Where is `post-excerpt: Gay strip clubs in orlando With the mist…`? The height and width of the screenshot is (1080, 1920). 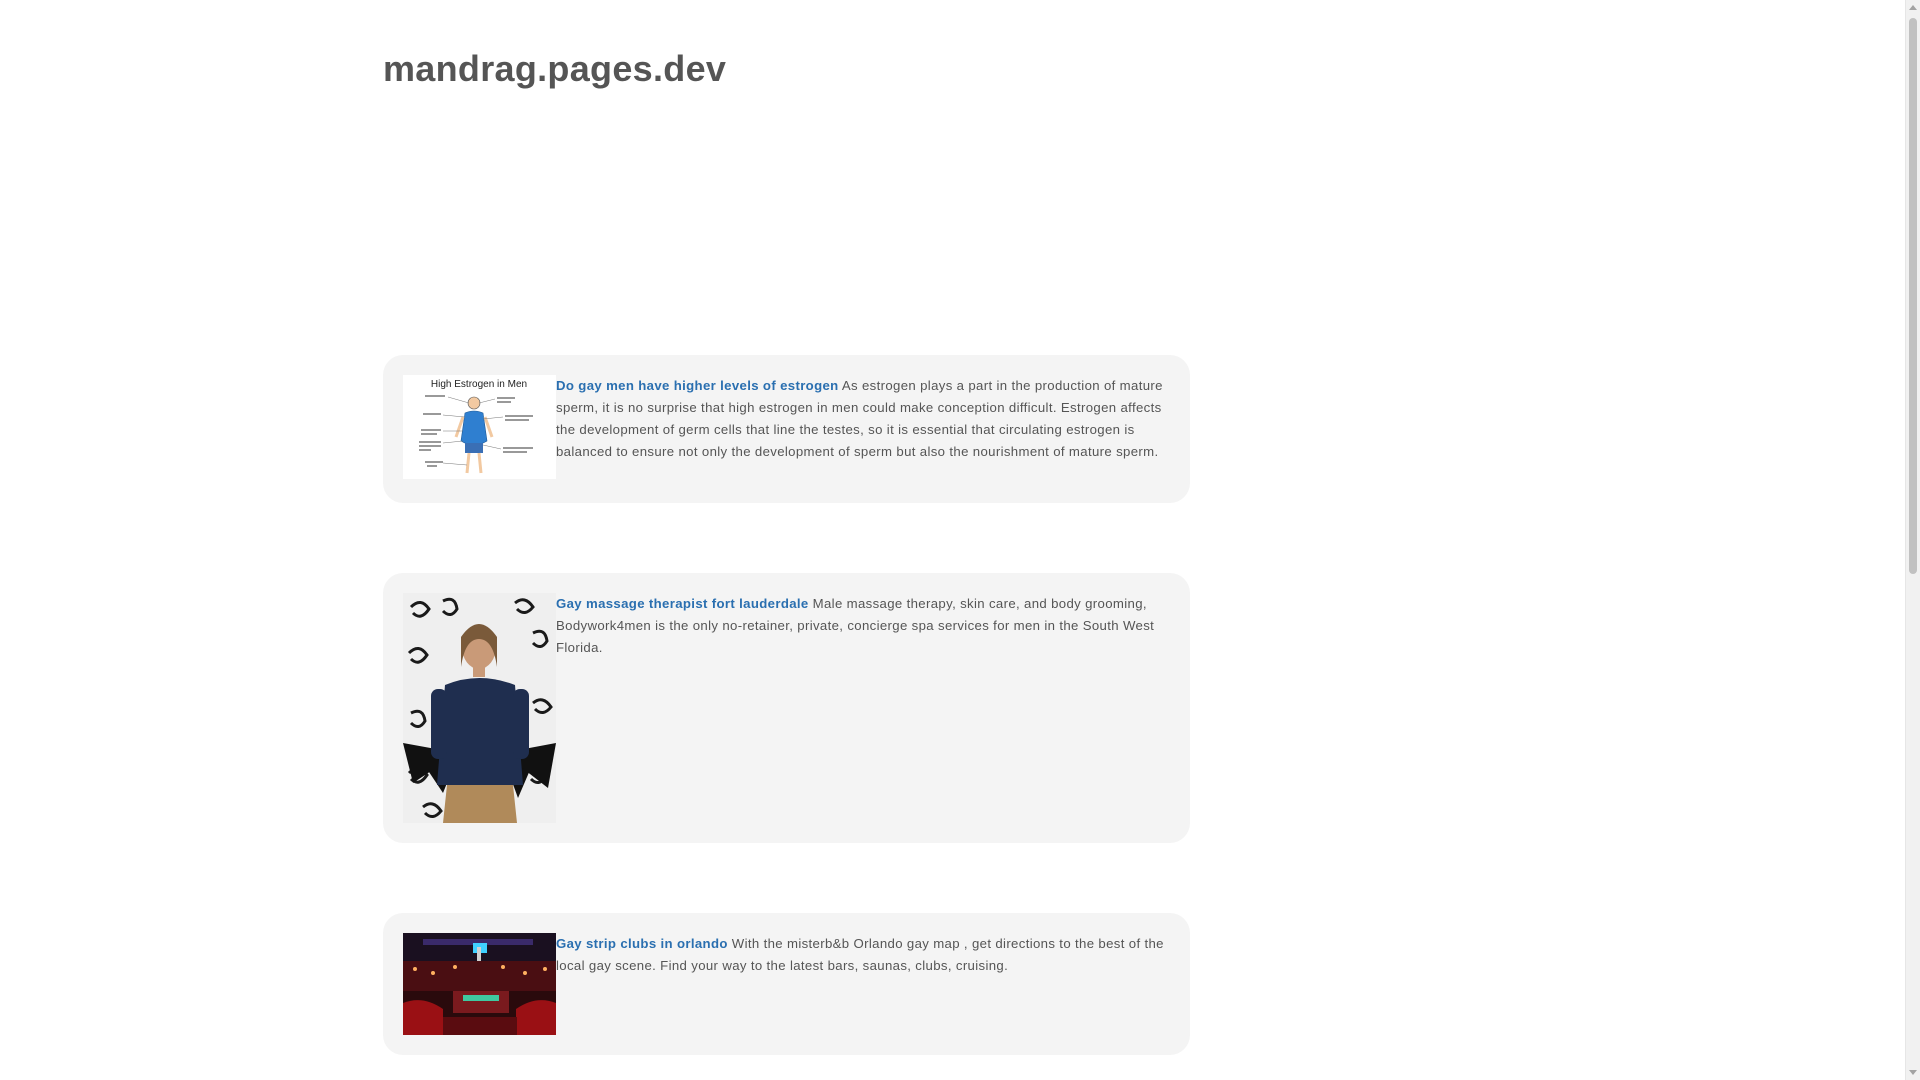
post-excerpt: Gay strip clubs in orlando With the mist… is located at coordinates (863, 955).